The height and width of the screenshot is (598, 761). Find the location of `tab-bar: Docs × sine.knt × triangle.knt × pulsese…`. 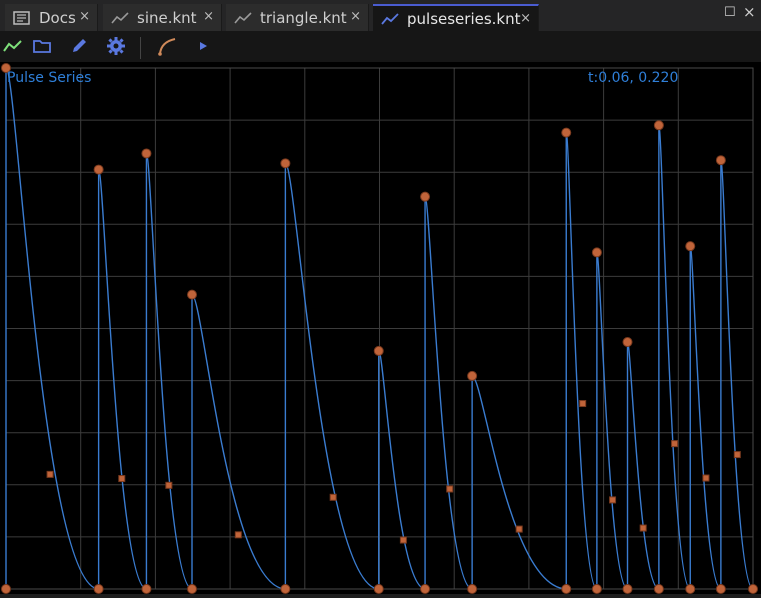

tab-bar: Docs × sine.knt × triangle.knt × pulsese… is located at coordinates (380, 16).